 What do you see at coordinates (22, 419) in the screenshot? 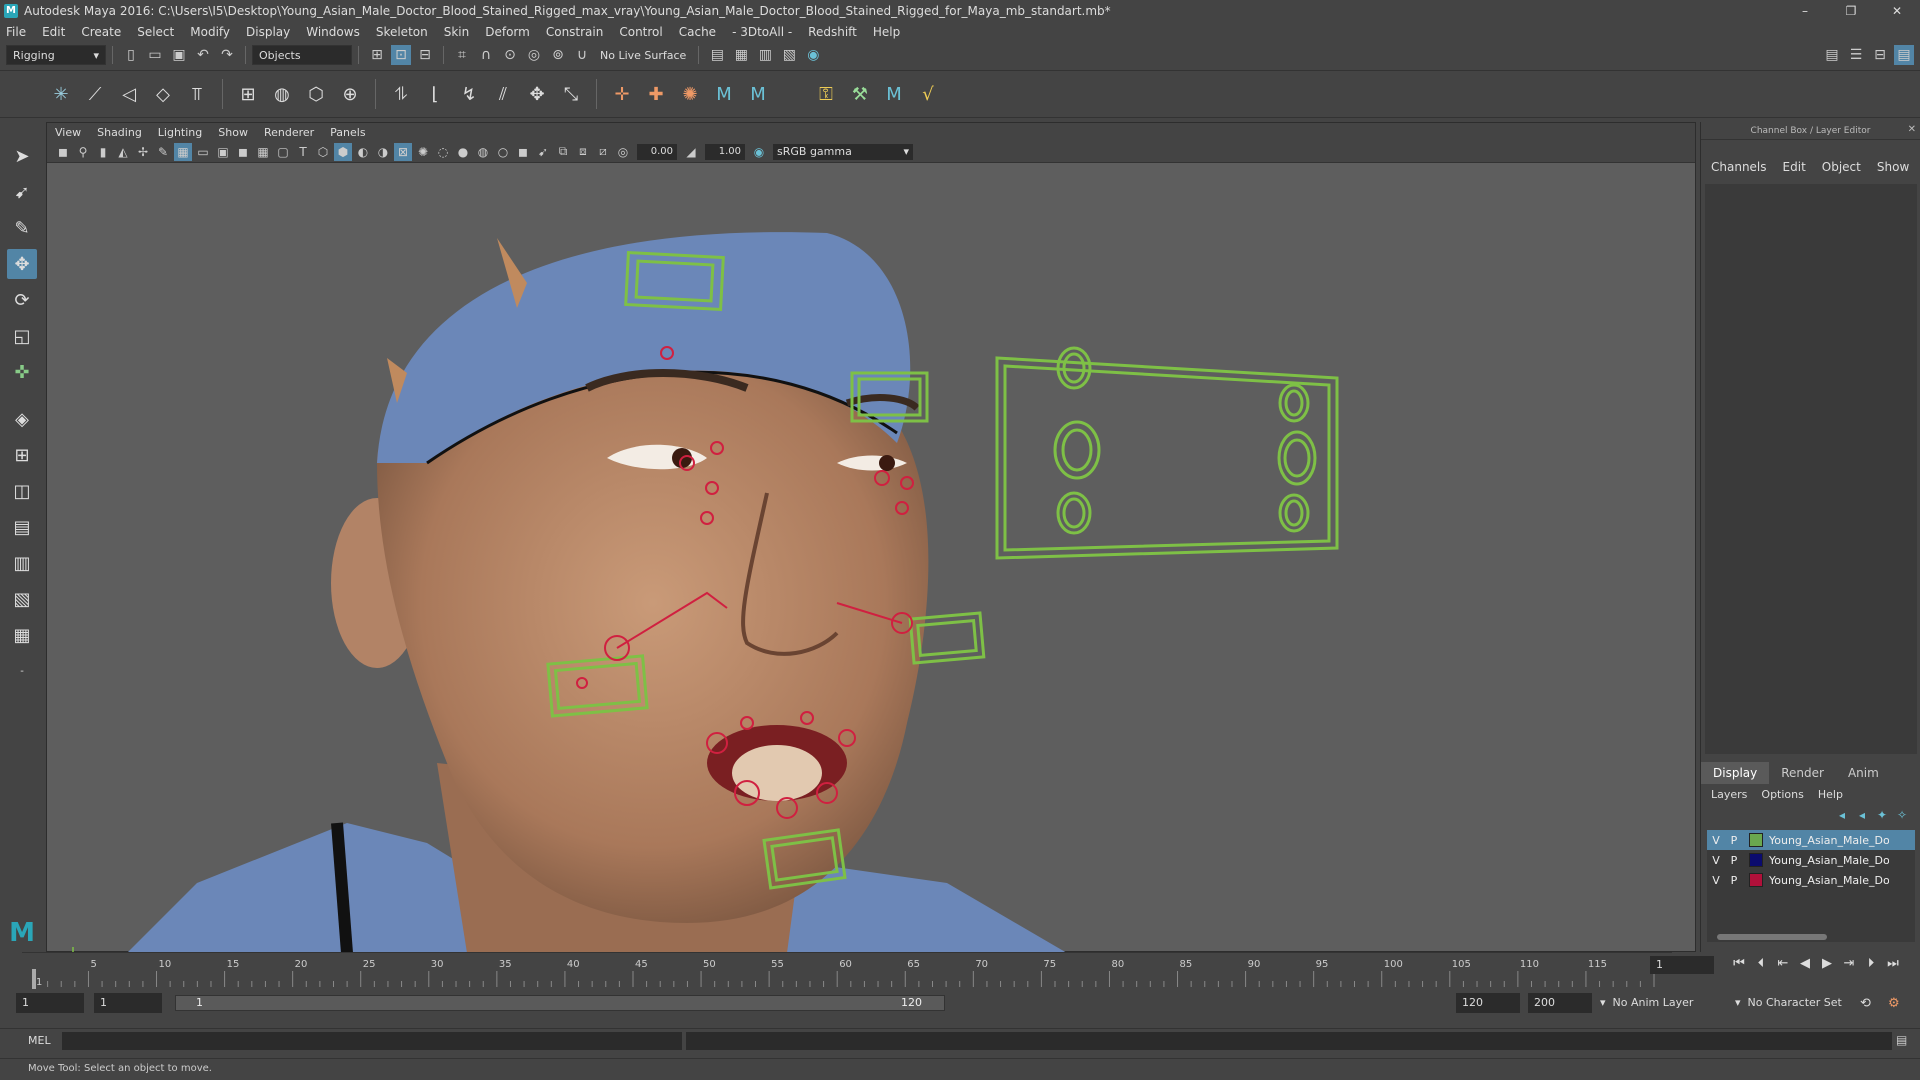
I see `single-pane-icon: ◈` at bounding box center [22, 419].